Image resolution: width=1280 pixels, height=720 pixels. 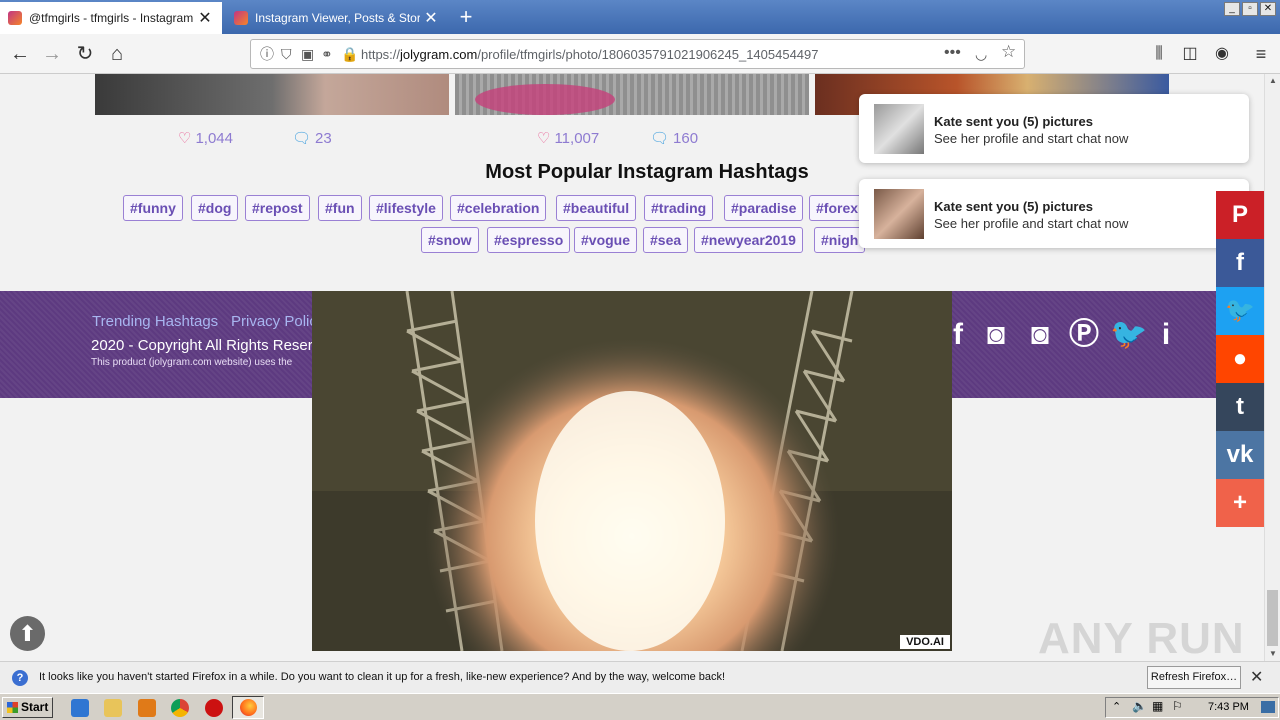 What do you see at coordinates (1166, 335) in the screenshot?
I see `info-icon: i` at bounding box center [1166, 335].